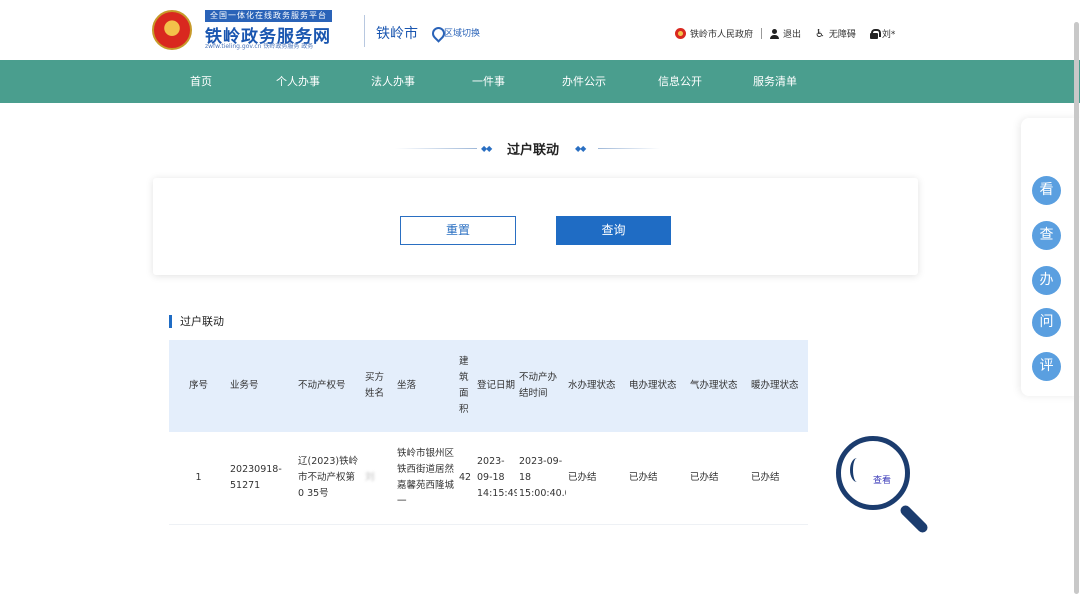  I want to click on header-toolbar: 铁岭市人民政府 退出 ♿ 无障碍 刘*, so click(792, 33).